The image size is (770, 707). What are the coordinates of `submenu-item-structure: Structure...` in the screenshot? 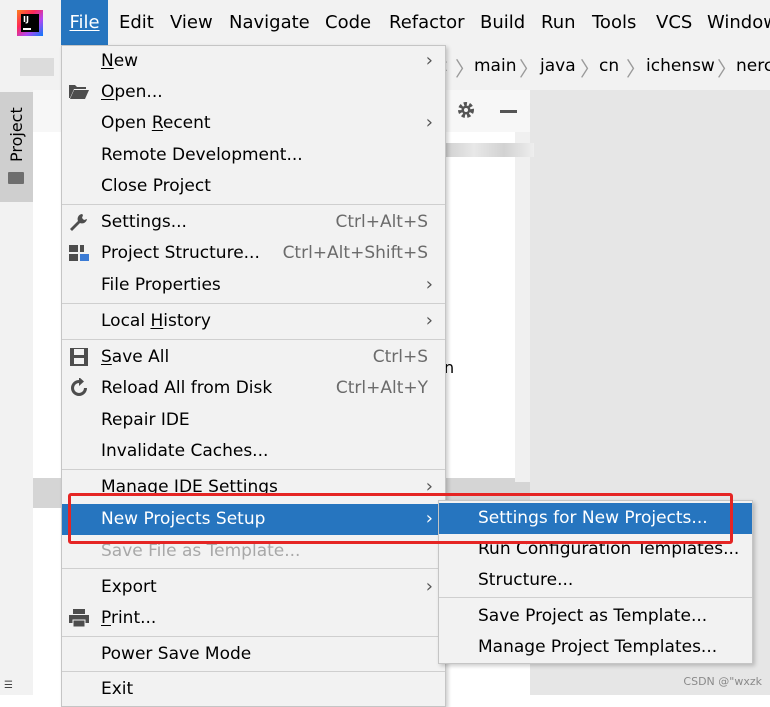 It's located at (595, 580).